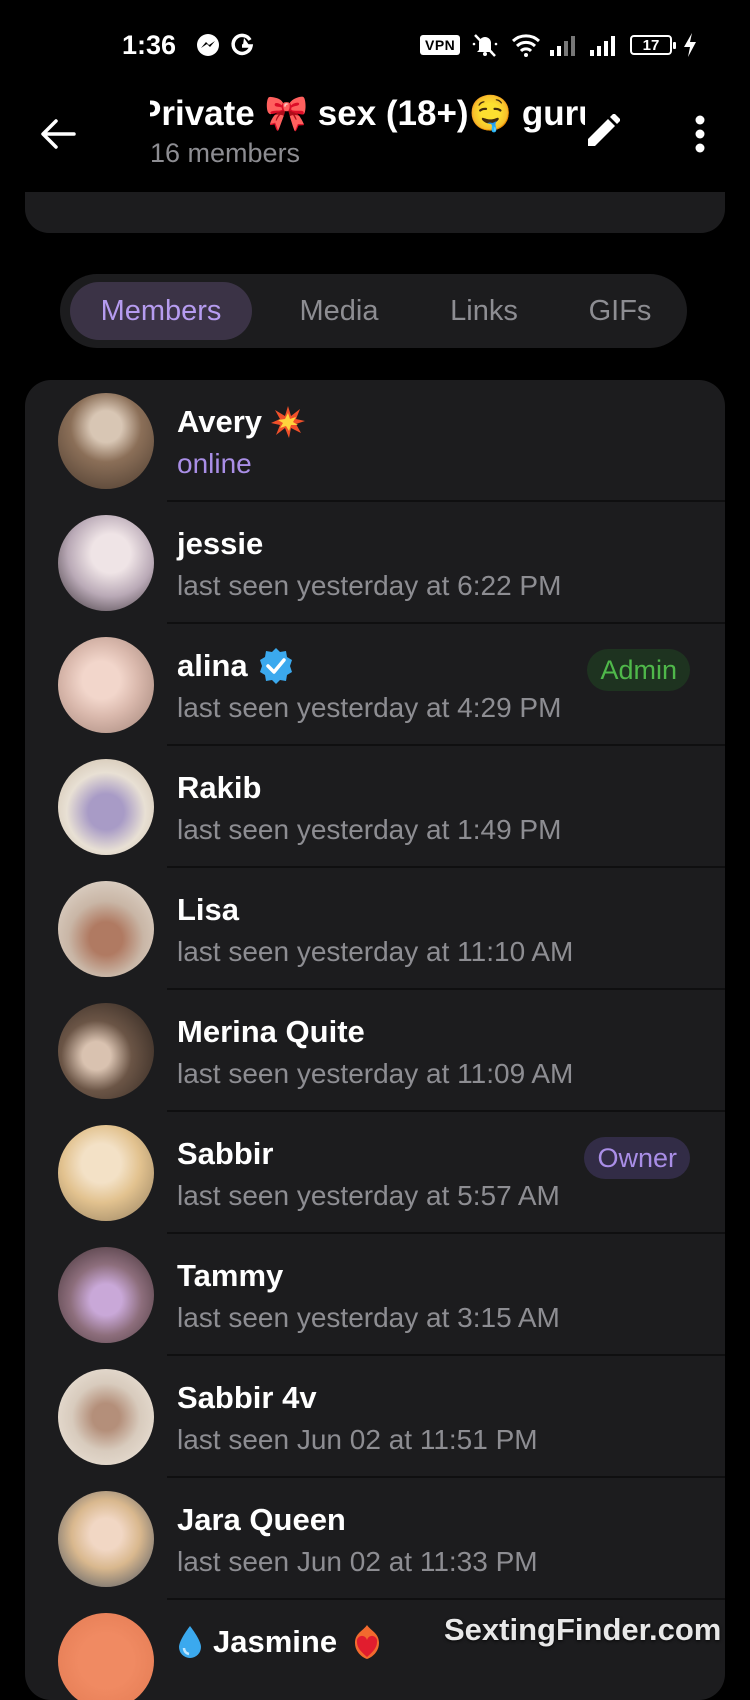  Describe the element at coordinates (339, 311) in the screenshot. I see `tab-media: Media` at that location.